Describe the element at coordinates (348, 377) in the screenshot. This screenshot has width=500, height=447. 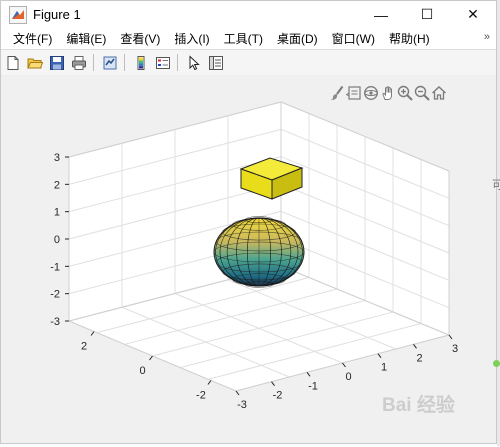
I see `x-tick-label: 0` at that location.